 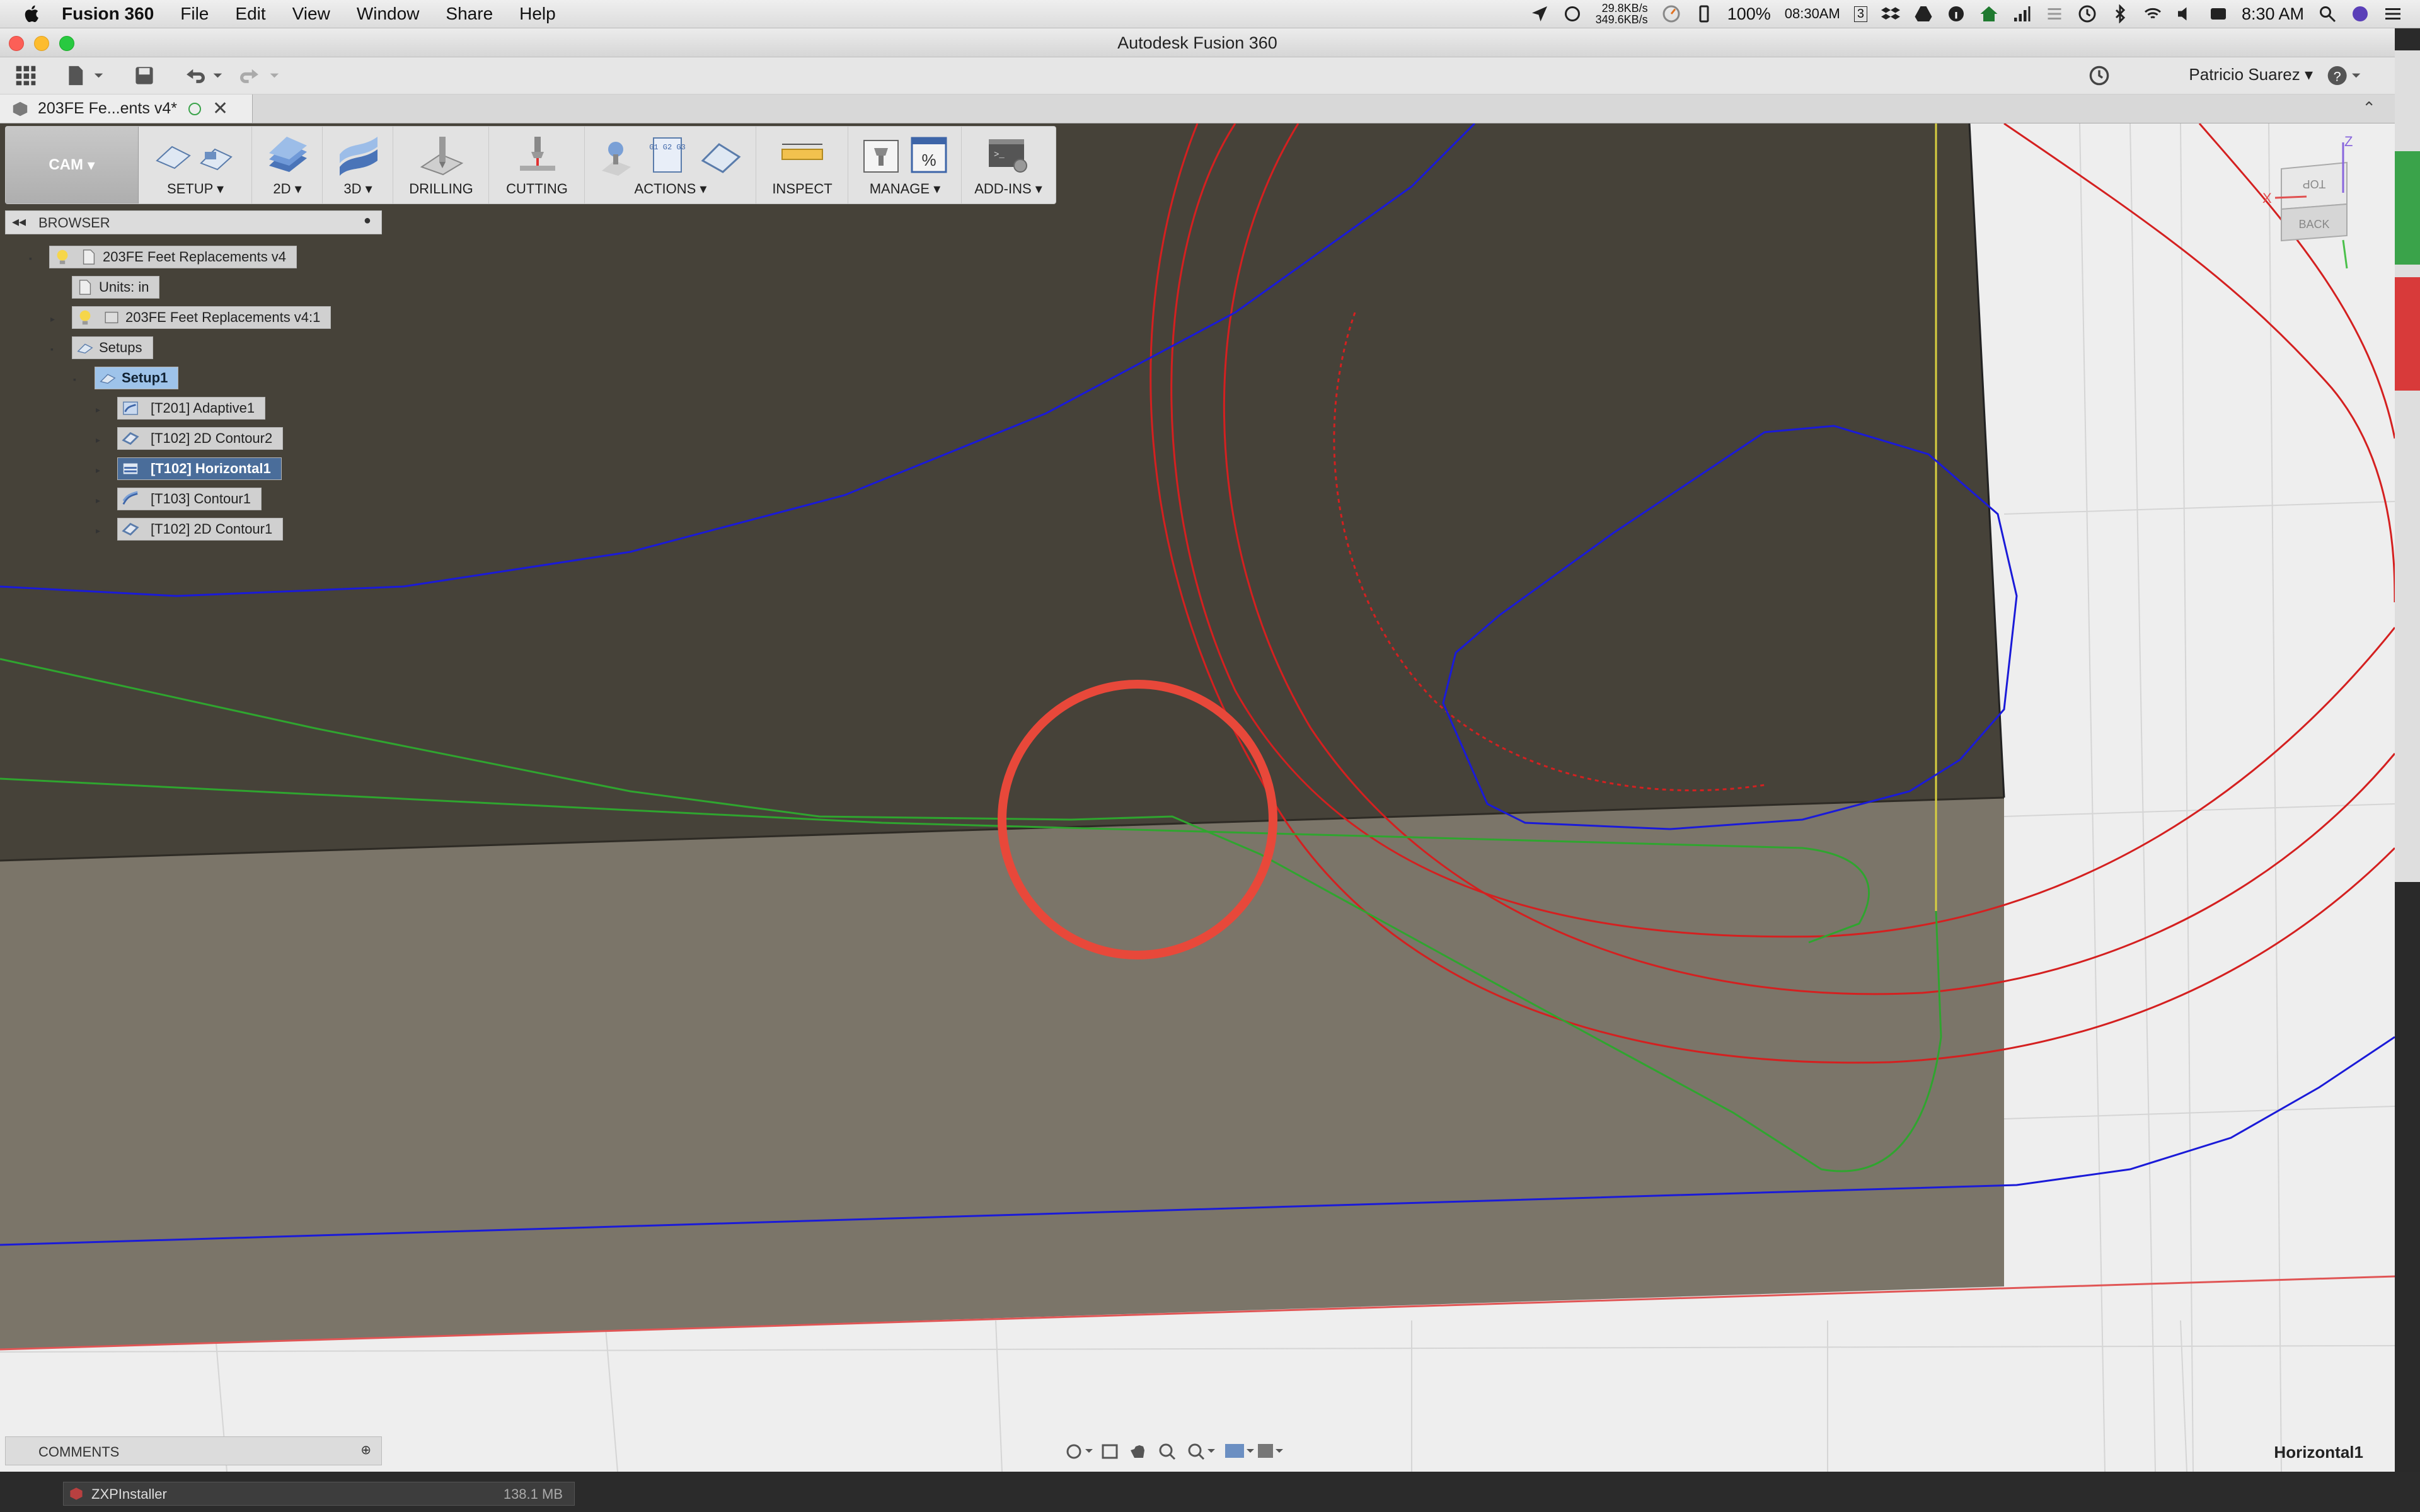 I want to click on cutting-icon, so click(x=537, y=154).